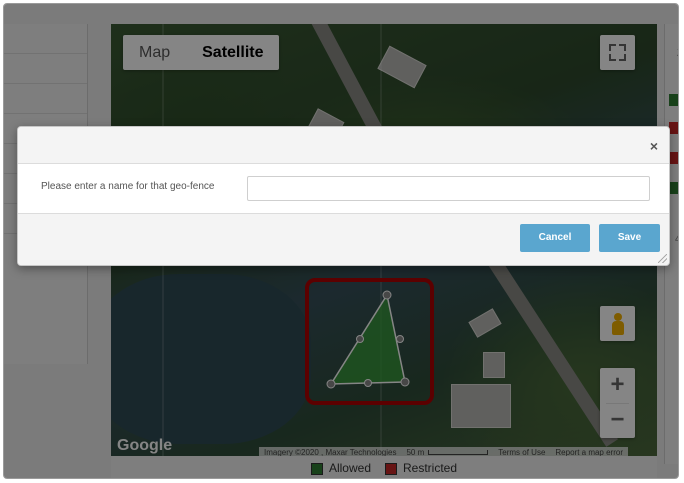  What do you see at coordinates (343, 145) in the screenshot?
I see `dialog-header: ×` at bounding box center [343, 145].